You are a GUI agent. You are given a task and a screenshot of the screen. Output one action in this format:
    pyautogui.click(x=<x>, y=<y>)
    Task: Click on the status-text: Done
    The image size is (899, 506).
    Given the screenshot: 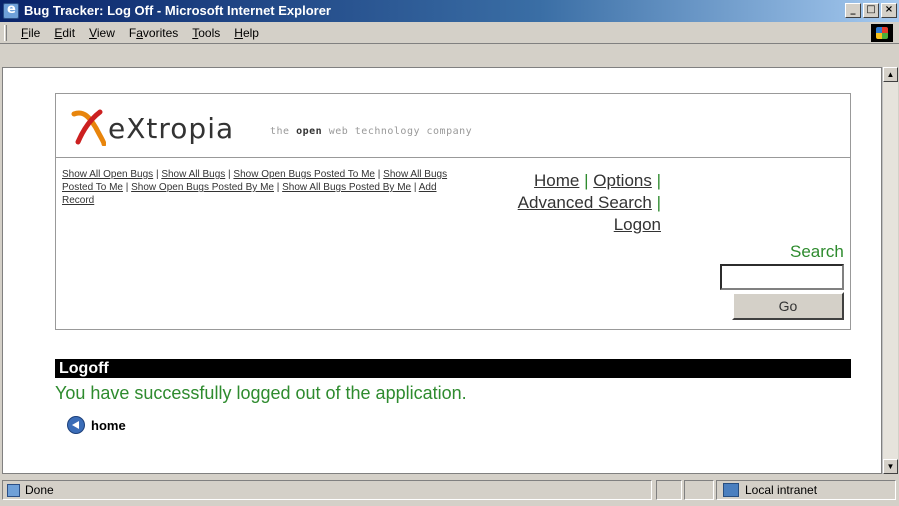 What is the action you would take?
    pyautogui.click(x=39, y=490)
    